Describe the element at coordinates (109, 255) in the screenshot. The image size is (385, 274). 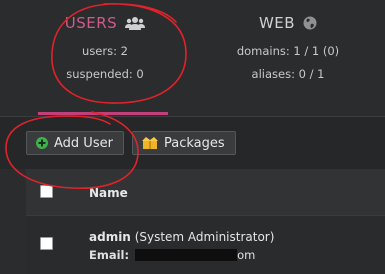
I see `row-email-label: Email:` at that location.